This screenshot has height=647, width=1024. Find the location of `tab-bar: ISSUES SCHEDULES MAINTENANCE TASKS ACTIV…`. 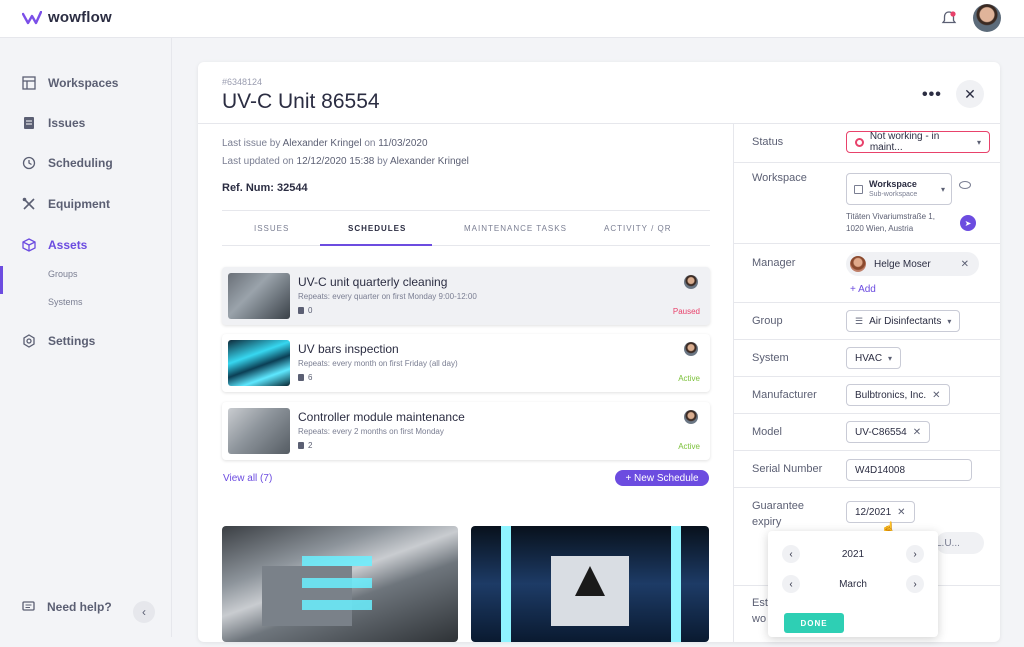

tab-bar: ISSUES SCHEDULES MAINTENANCE TASKS ACTIV… is located at coordinates (466, 228).